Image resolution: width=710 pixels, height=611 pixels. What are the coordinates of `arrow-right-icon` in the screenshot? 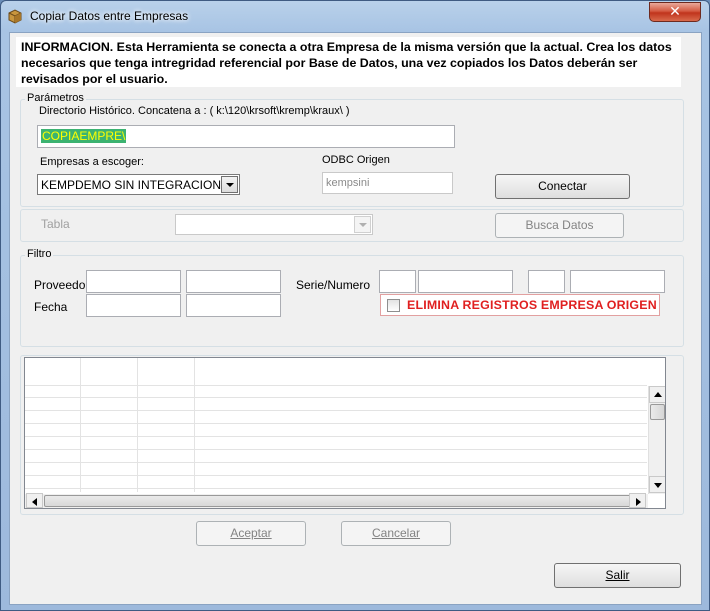 It's located at (638, 502).